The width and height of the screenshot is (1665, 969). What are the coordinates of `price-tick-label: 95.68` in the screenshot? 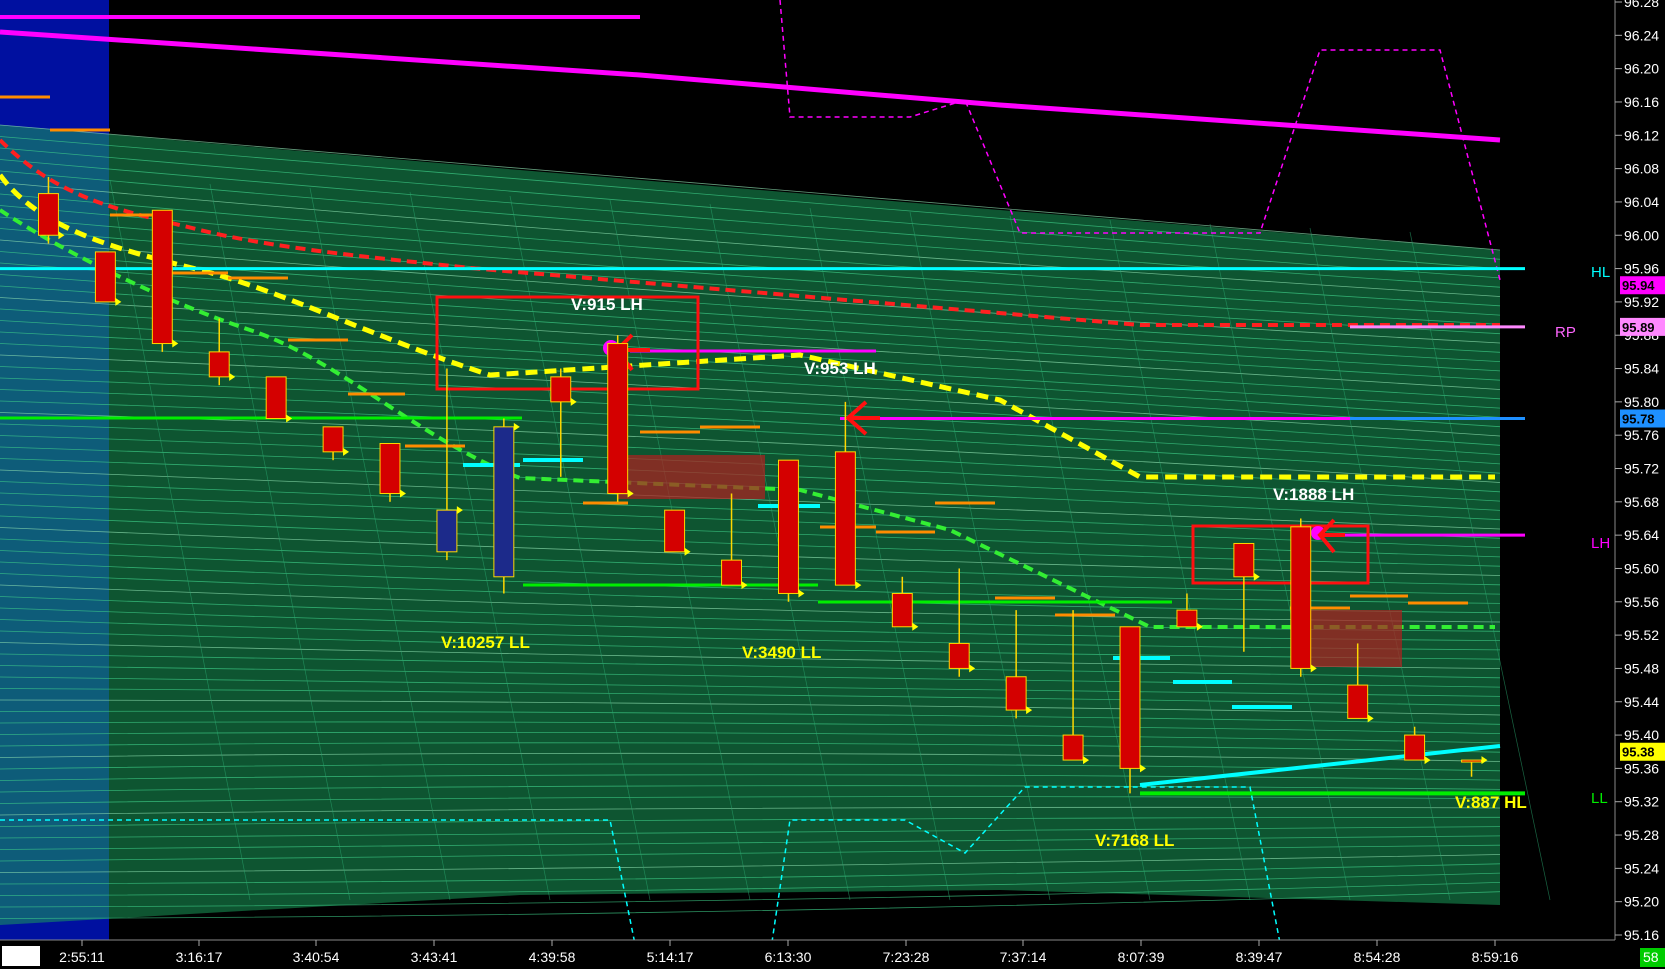 It's located at (1641, 502).